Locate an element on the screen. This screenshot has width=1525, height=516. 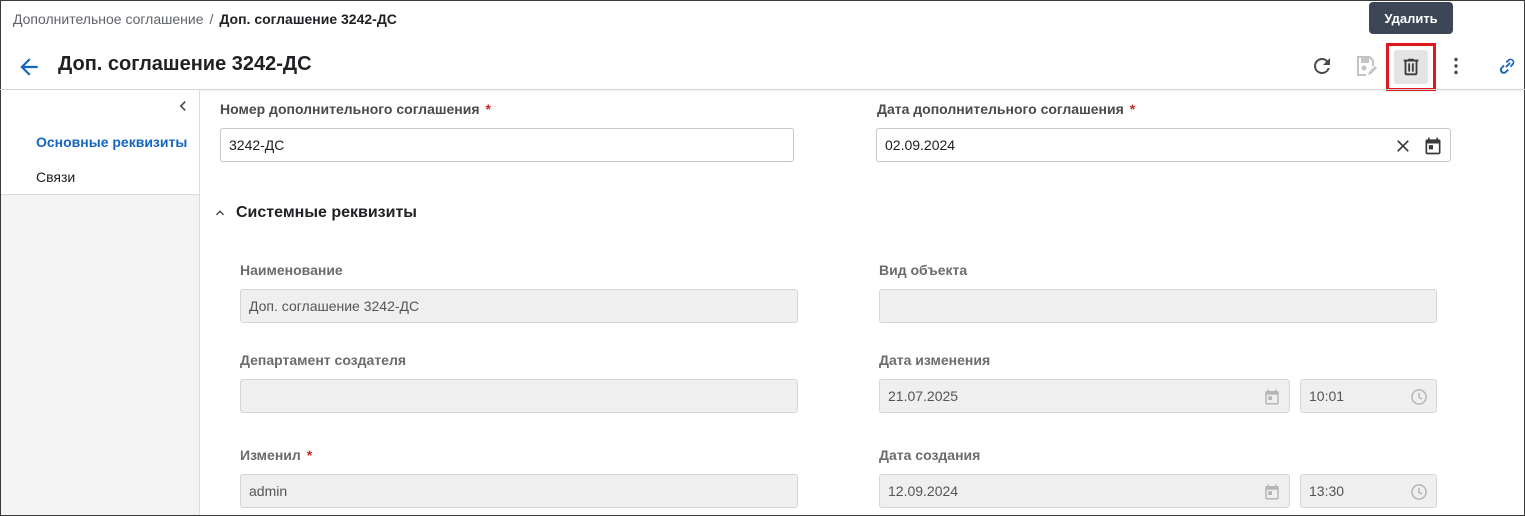
system-section-title: Системные реквизиты is located at coordinates (326, 212).